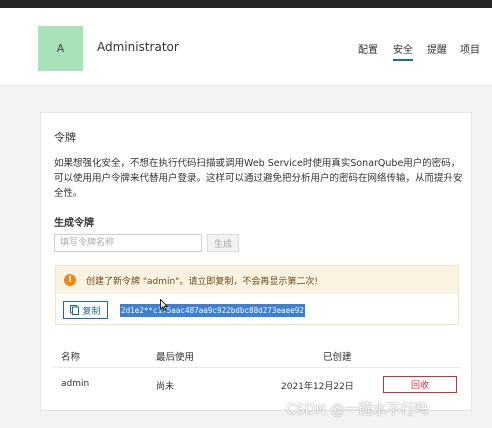 The width and height of the screenshot is (492, 428). I want to click on column-header-created: 已创建, so click(337, 357).